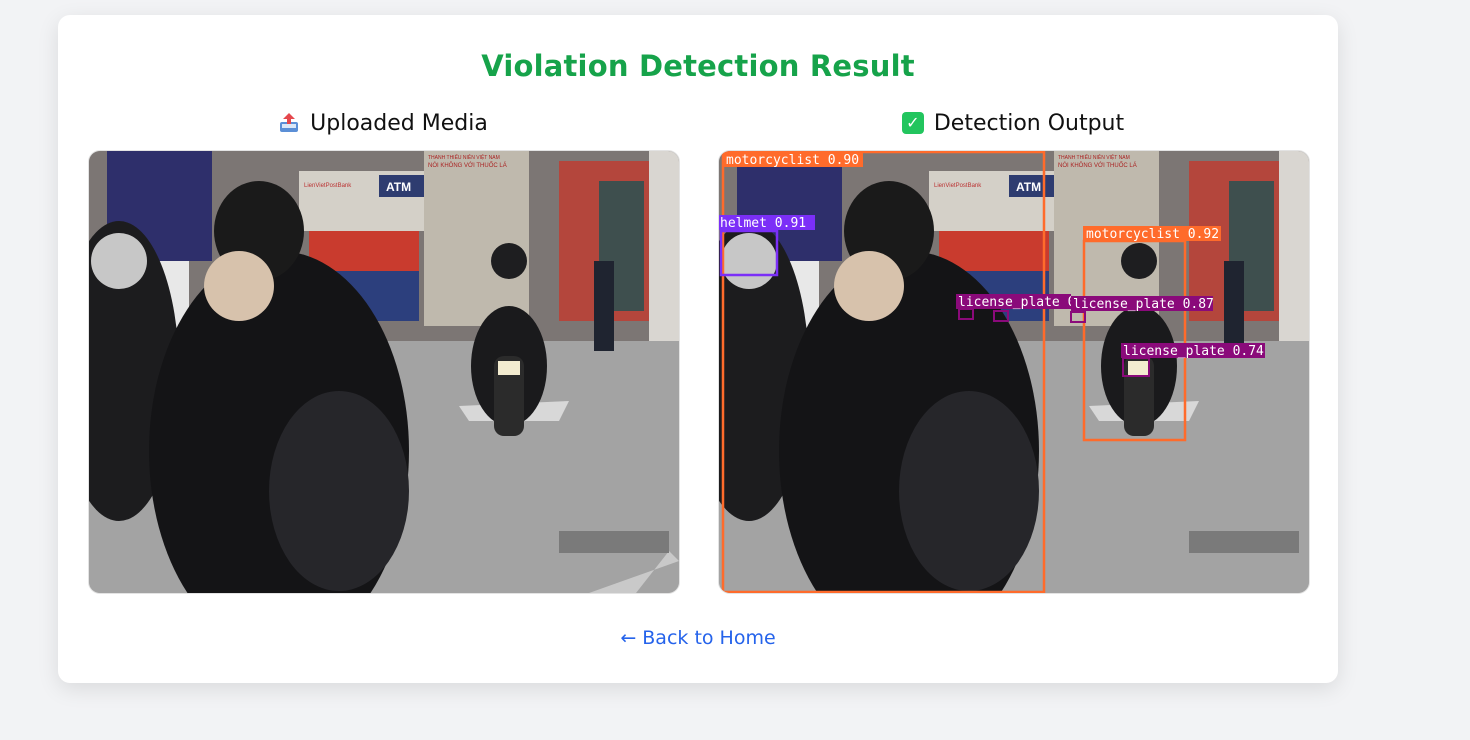  I want to click on detection-label-helmet: helmet 0.91, so click(763, 223).